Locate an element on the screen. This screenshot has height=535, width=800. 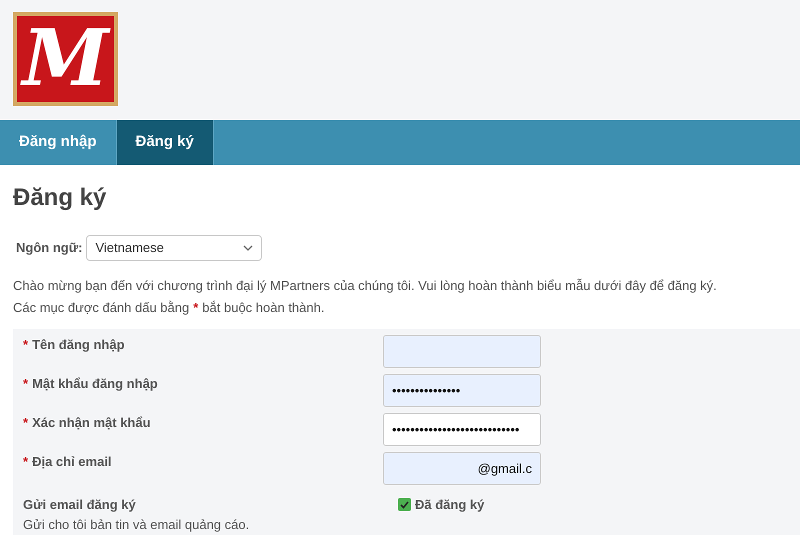
field-hint: Gửi cho tôi bản tin và email quảng cáo. is located at coordinates (136, 525).